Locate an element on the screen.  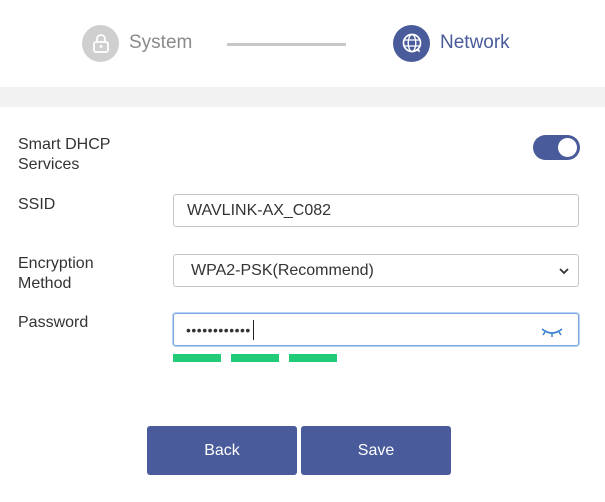
header-divider is located at coordinates (302, 97).